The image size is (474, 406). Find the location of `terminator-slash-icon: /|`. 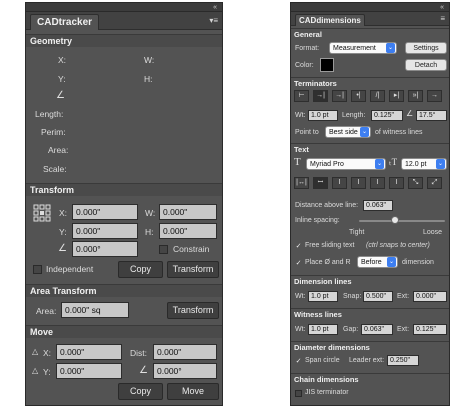

terminator-slash-icon: /| is located at coordinates (377, 96).